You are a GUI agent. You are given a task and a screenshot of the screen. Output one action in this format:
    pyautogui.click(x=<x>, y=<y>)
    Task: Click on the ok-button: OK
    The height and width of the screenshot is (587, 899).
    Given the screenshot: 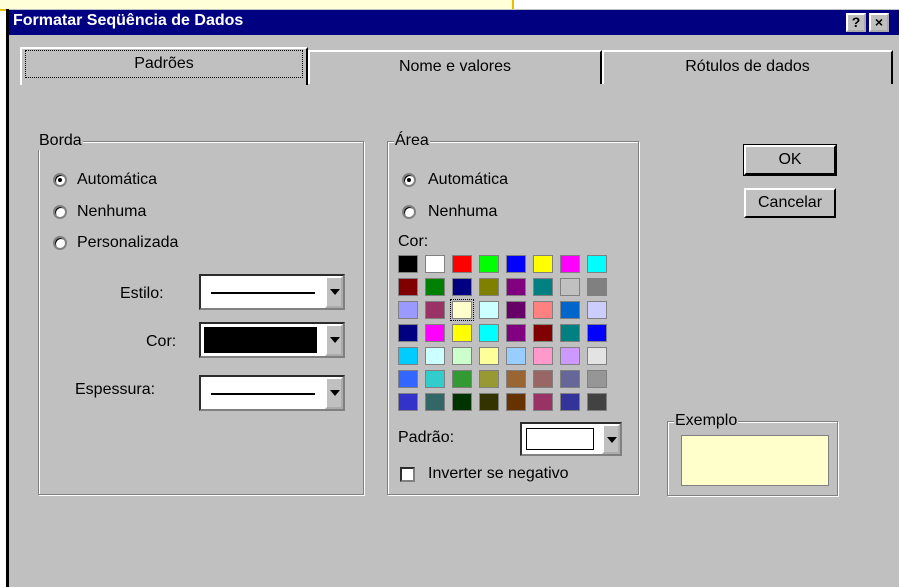 What is the action you would take?
    pyautogui.click(x=790, y=160)
    